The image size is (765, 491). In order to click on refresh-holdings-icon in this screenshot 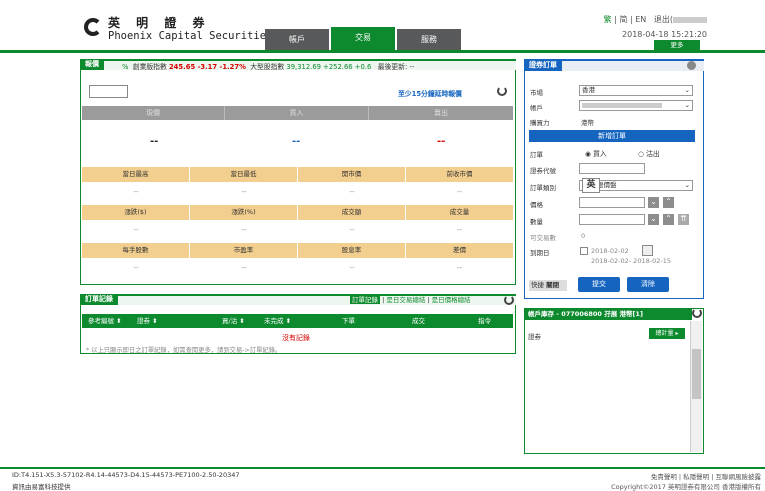, I will do `click(697, 313)`.